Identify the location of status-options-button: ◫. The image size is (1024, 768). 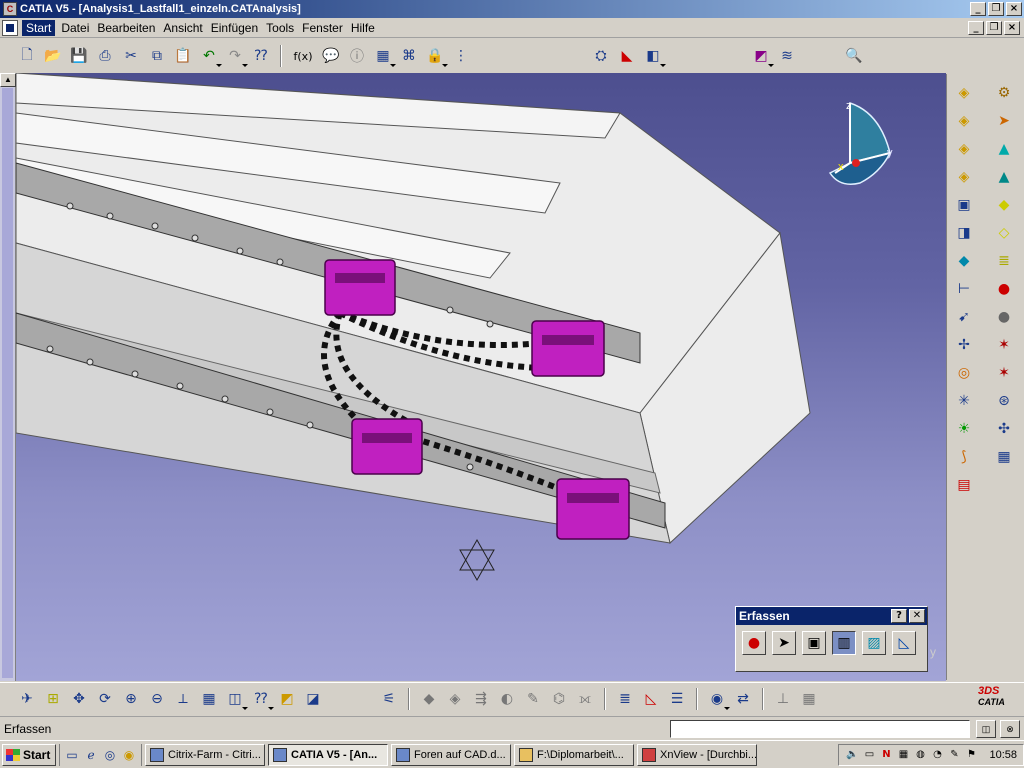
(986, 728).